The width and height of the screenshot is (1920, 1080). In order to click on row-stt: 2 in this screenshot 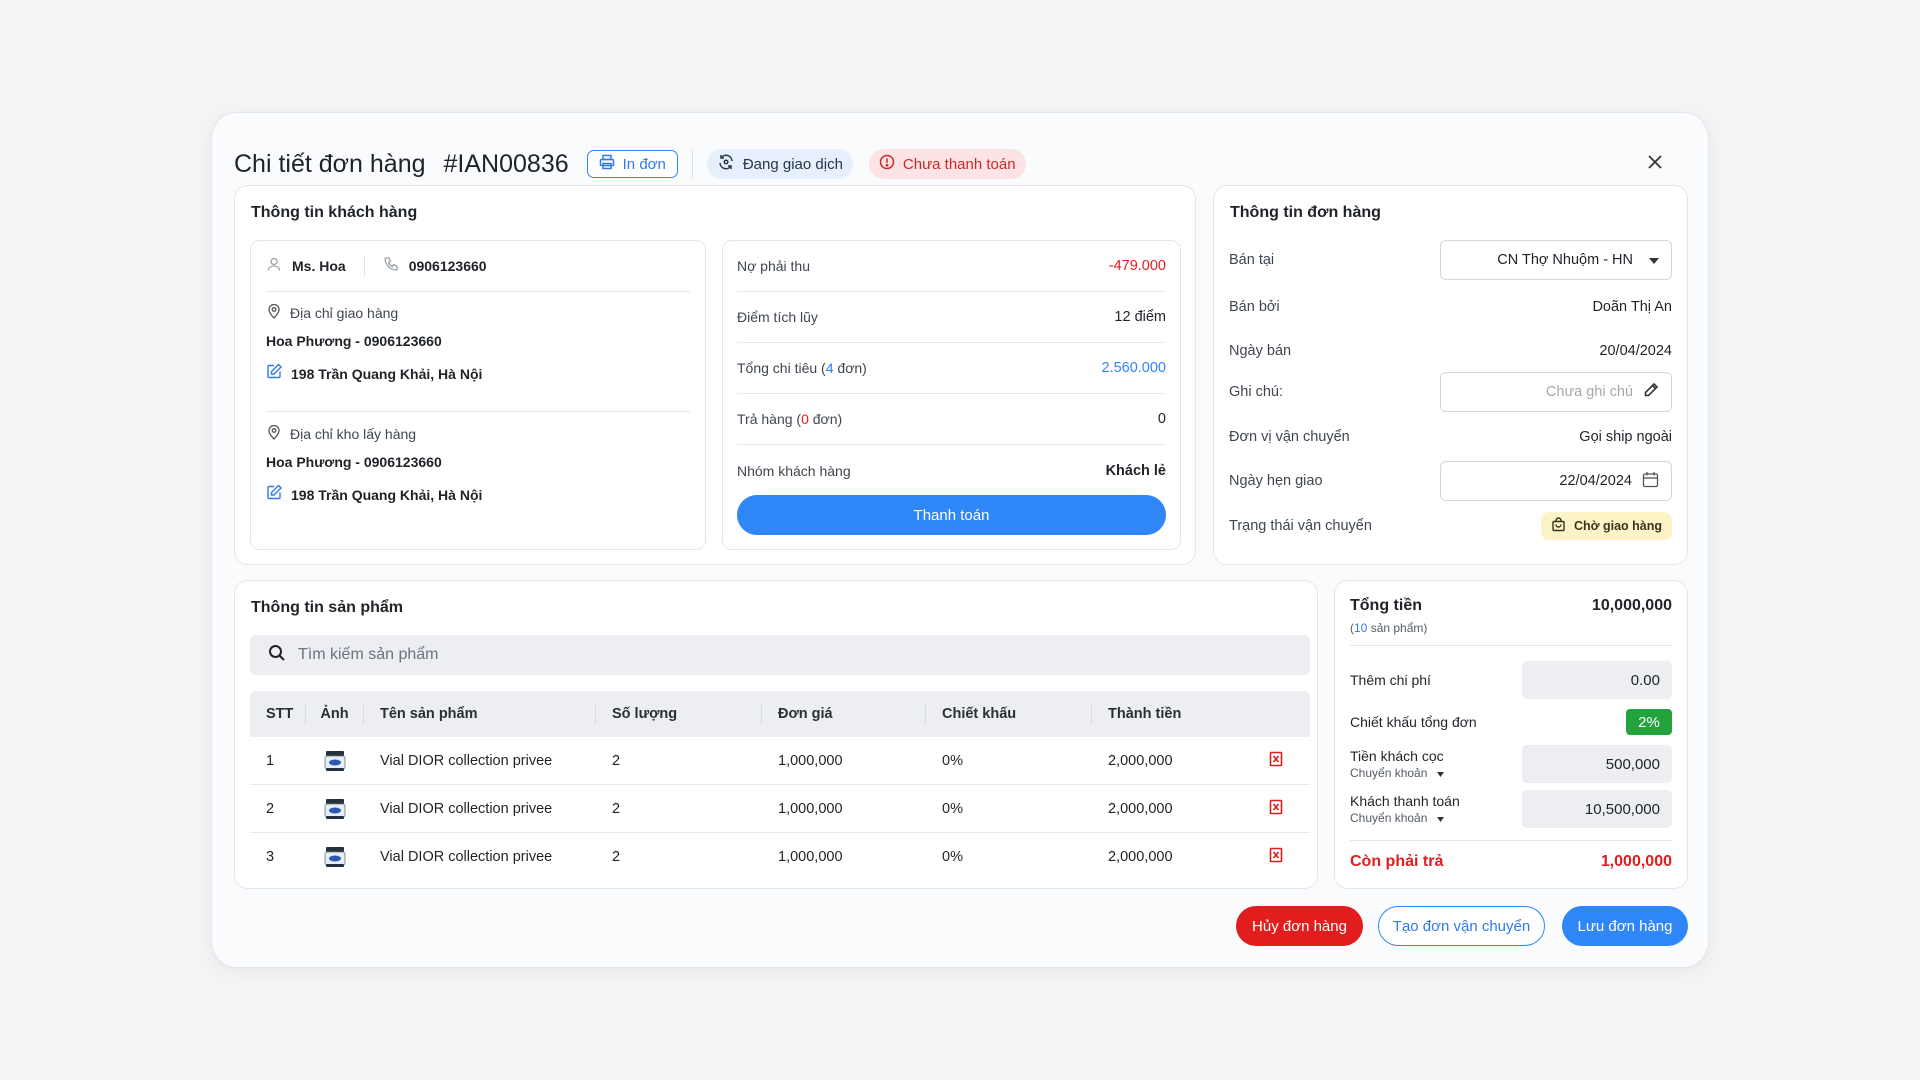, I will do `click(270, 808)`.